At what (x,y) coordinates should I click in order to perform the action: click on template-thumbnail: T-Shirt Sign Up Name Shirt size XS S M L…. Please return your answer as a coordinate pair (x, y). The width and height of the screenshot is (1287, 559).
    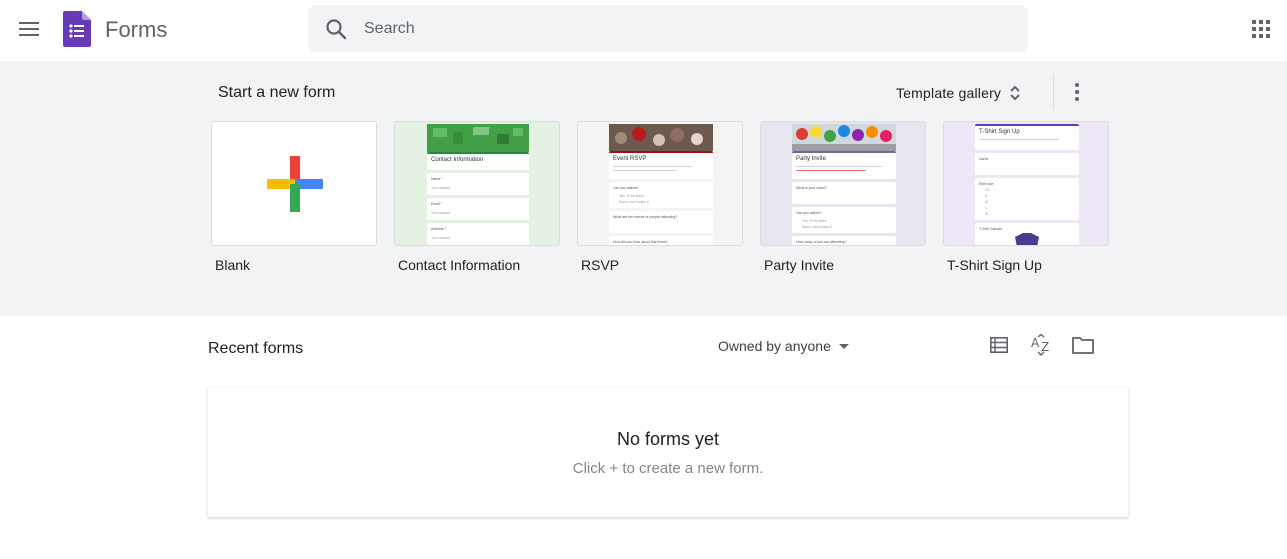
    Looking at the image, I should click on (1026, 183).